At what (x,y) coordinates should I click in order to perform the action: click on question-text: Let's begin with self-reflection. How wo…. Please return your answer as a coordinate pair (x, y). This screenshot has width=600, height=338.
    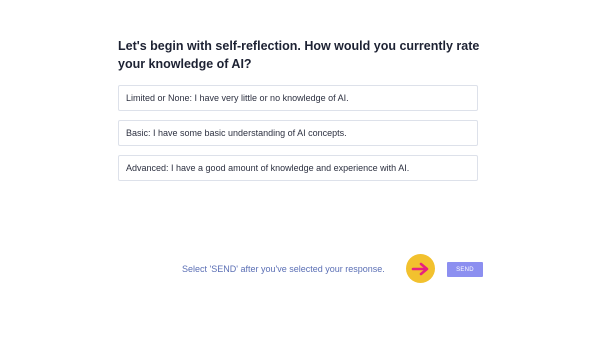
    Looking at the image, I should click on (299, 55).